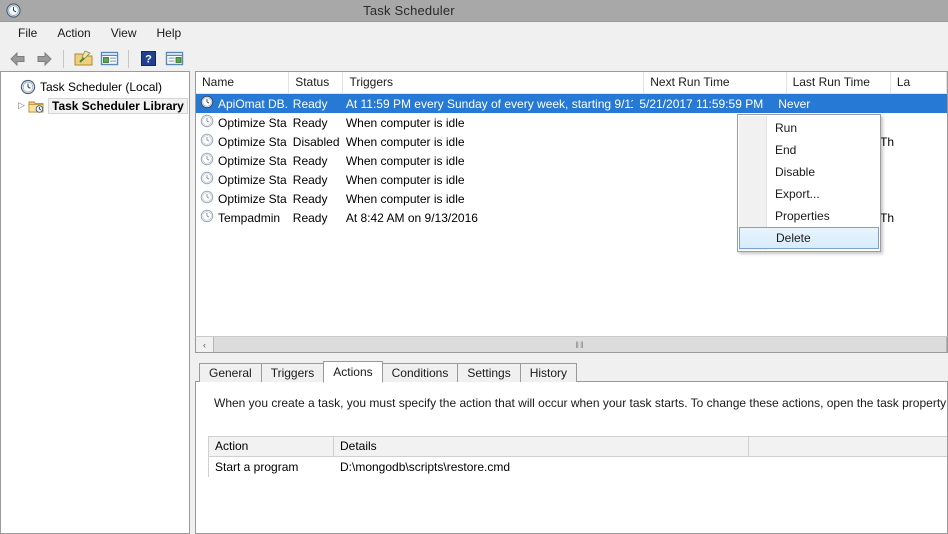 This screenshot has height=534, width=948. Describe the element at coordinates (243, 82) in the screenshot. I see `column-header-name: Name` at that location.